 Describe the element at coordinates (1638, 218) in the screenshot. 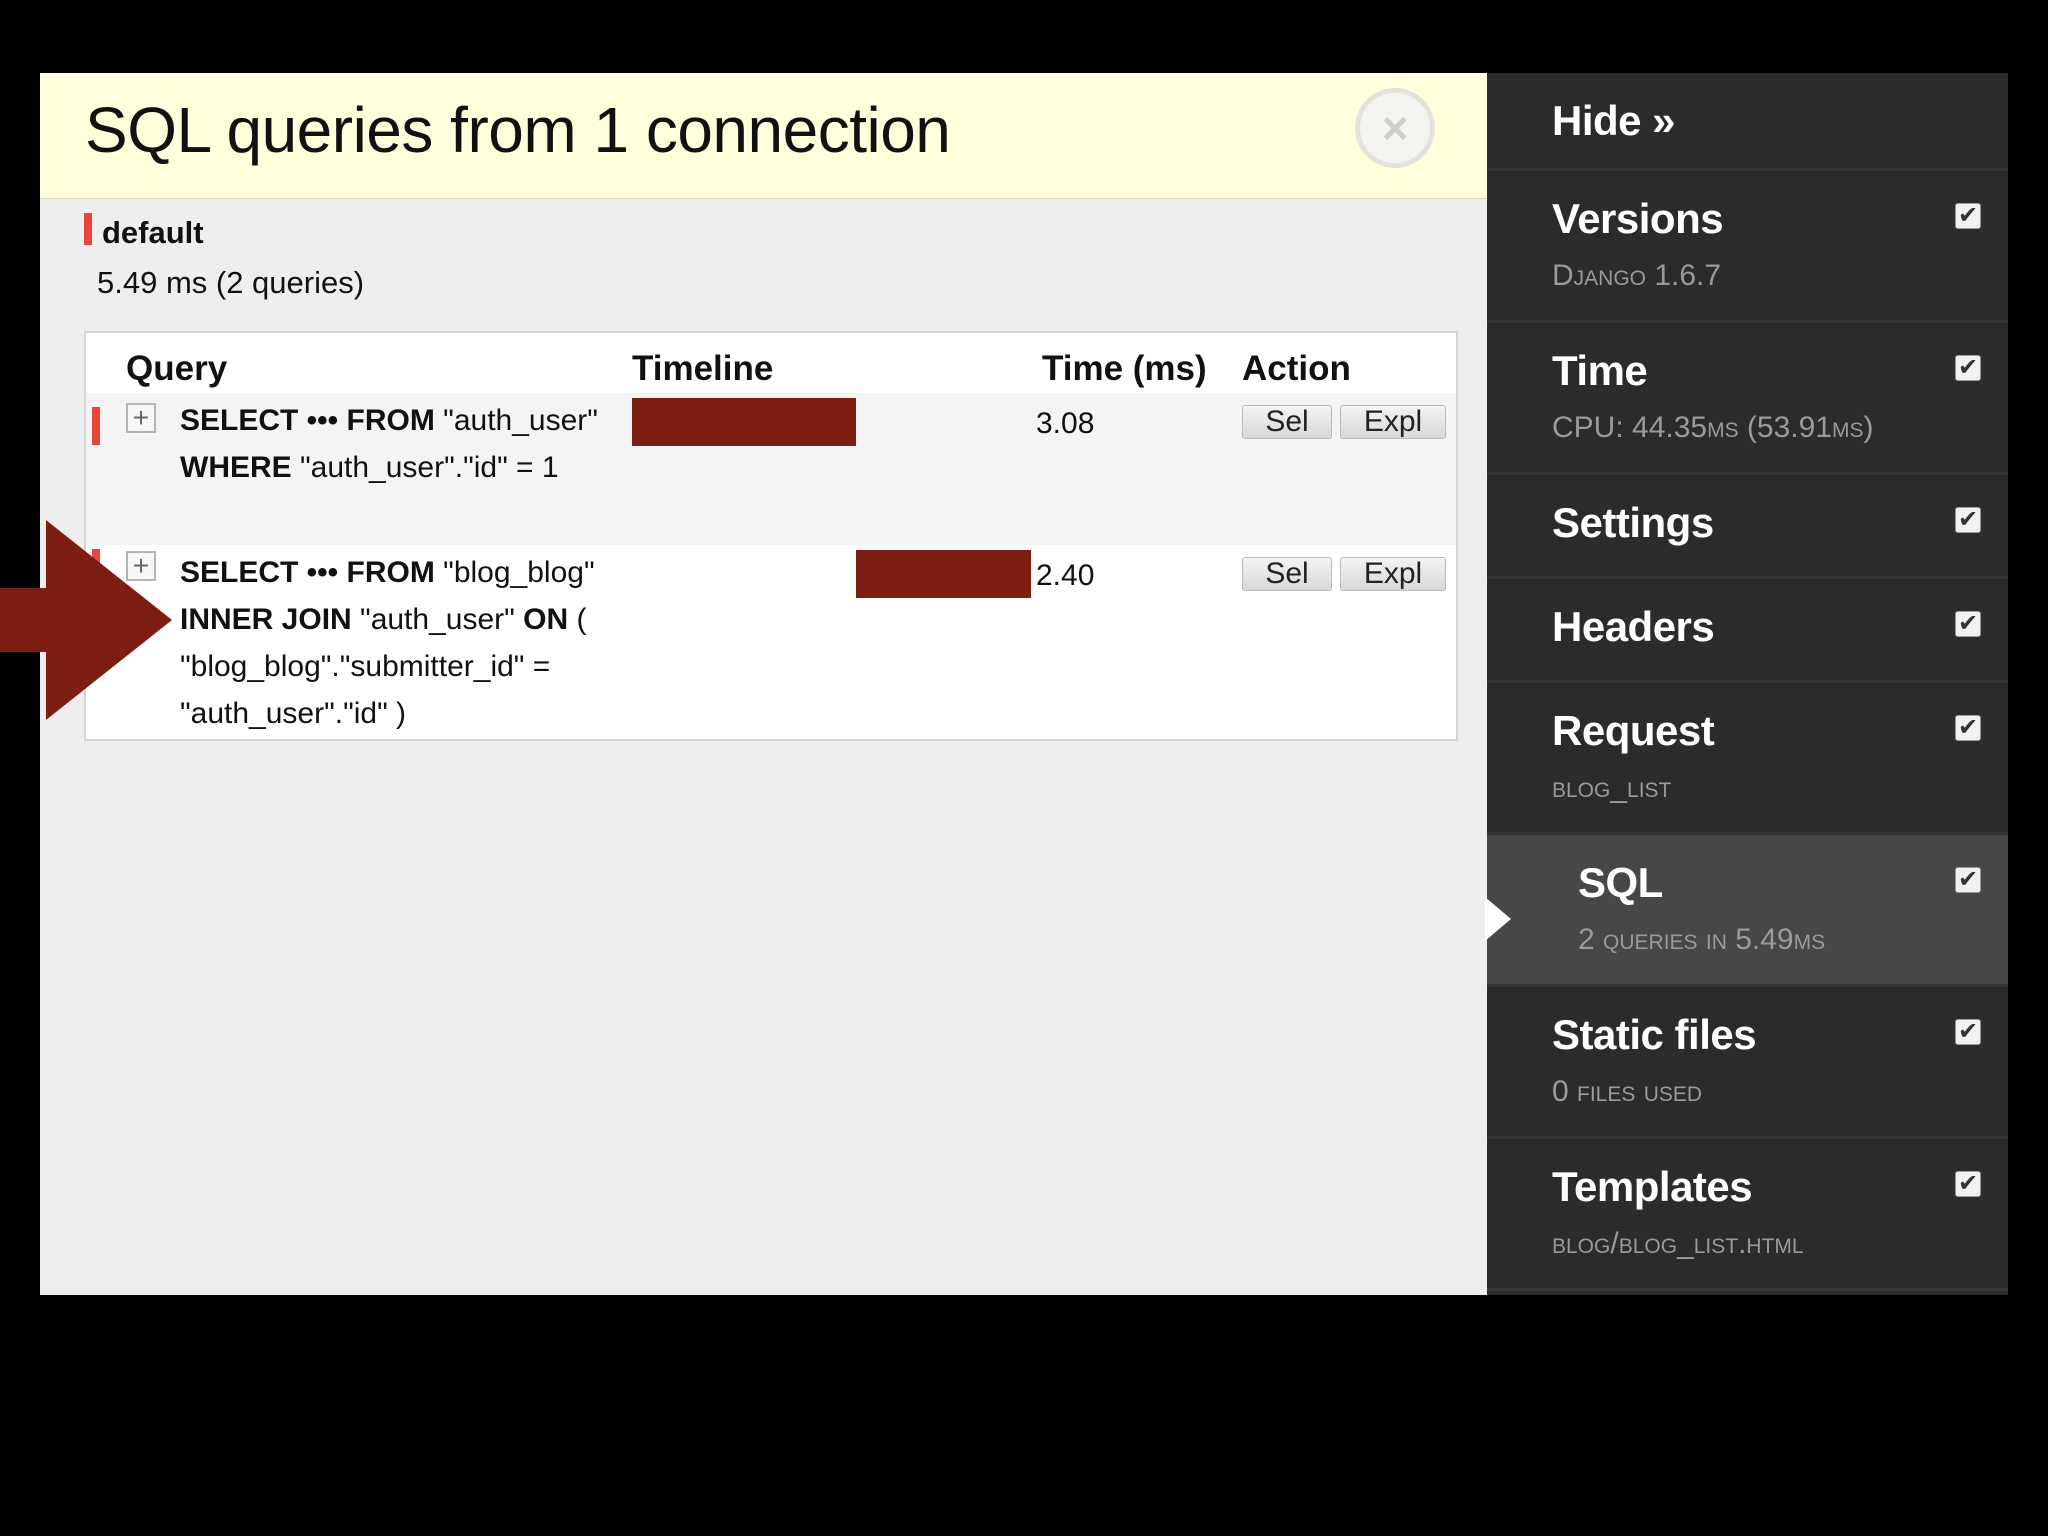

I see `sidebar-item-title: Versions` at that location.